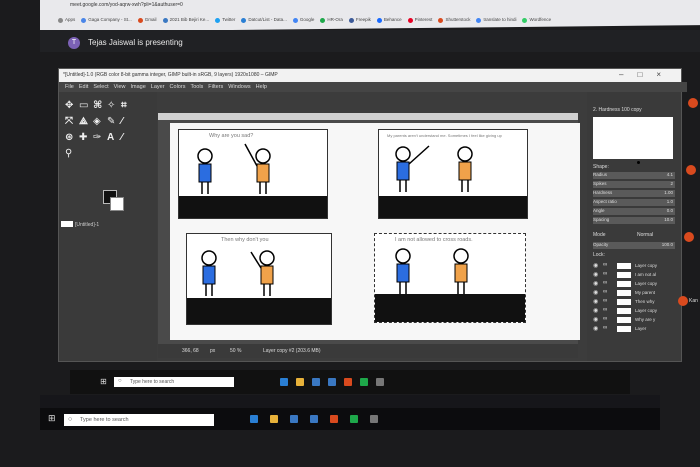 This screenshot has height=467, width=700. I want to click on crop-tool-icon: ⌗, so click(124, 105).